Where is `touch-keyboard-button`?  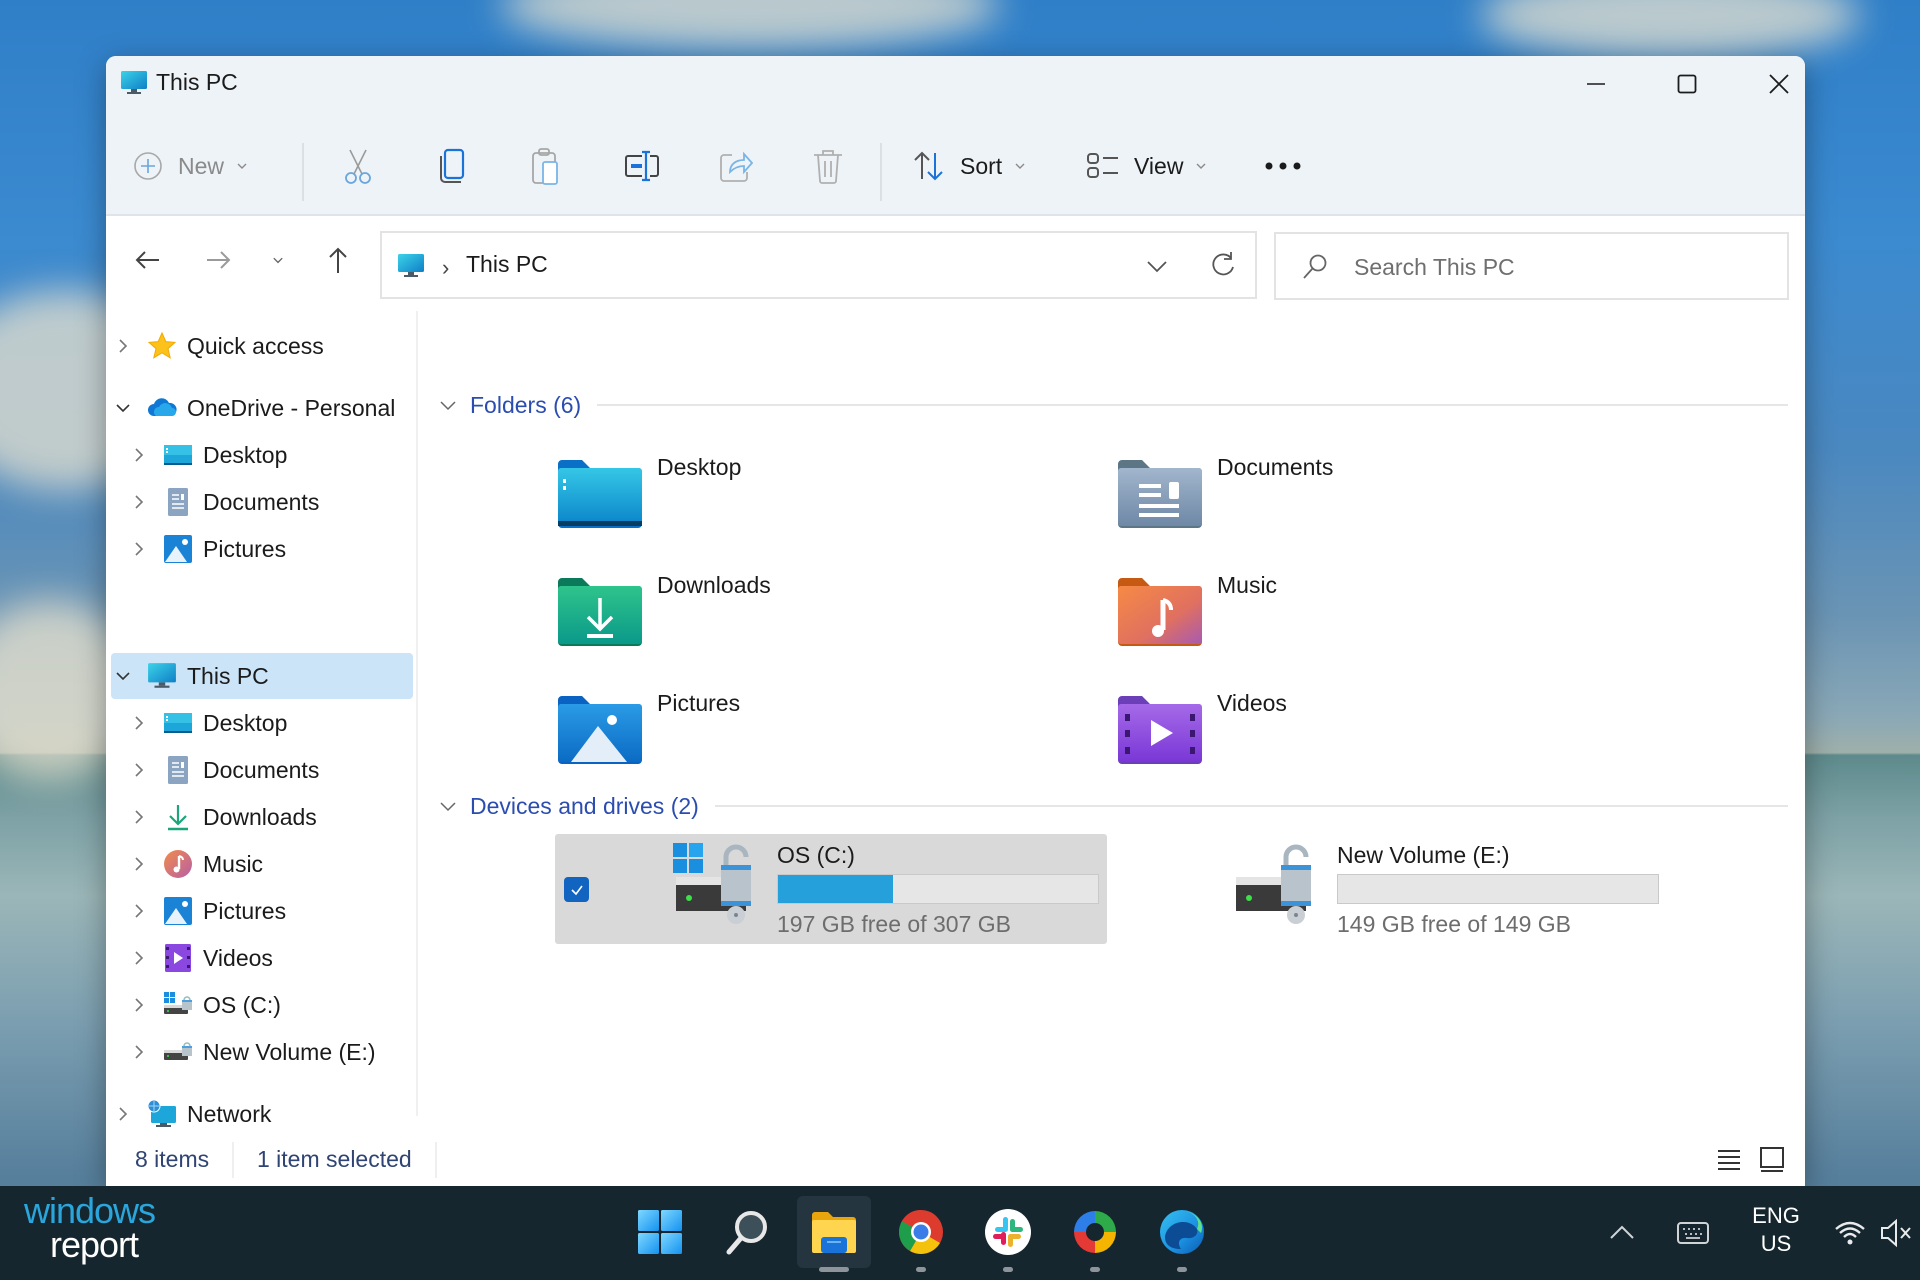
touch-keyboard-button is located at coordinates (1693, 1233).